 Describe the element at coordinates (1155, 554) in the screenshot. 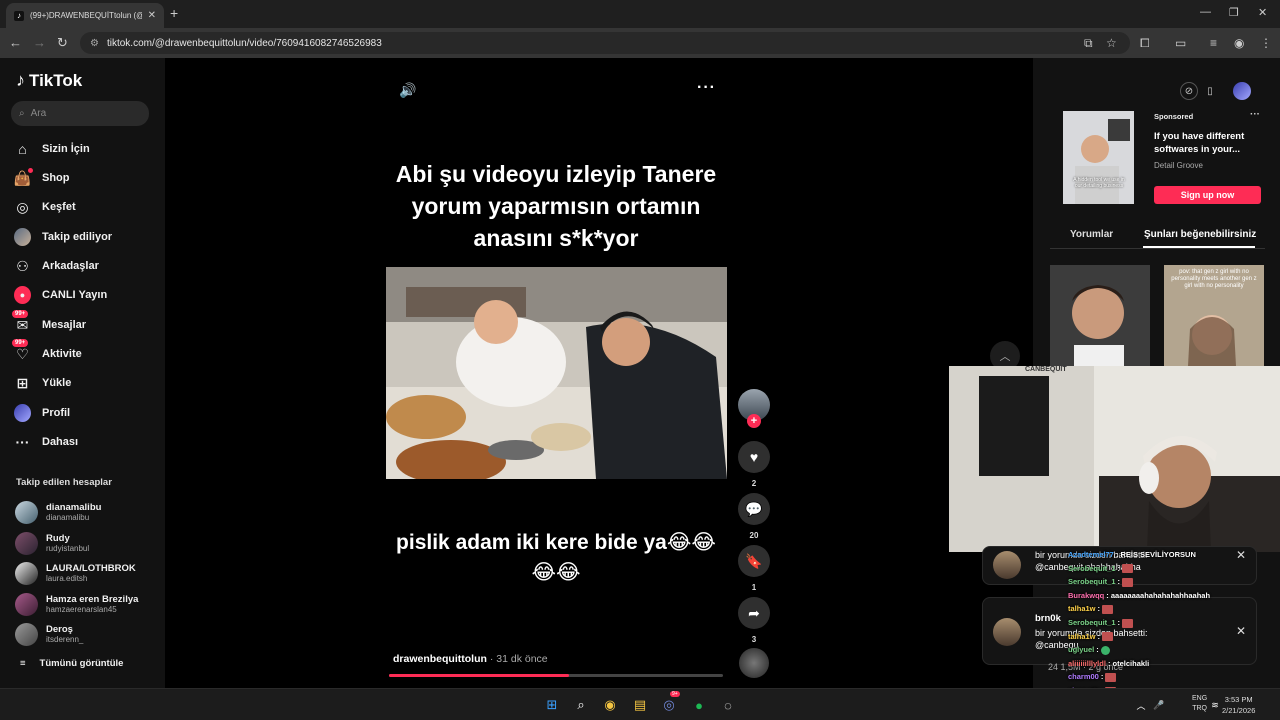

I see `chat-text: : REİS SEVİLİYORSUN` at that location.